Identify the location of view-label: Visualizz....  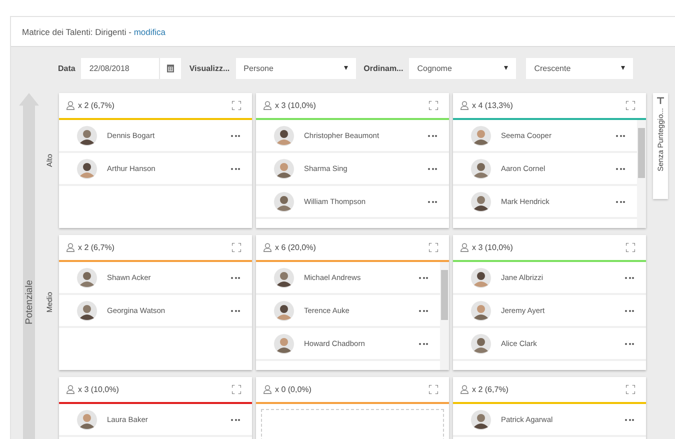
(209, 68).